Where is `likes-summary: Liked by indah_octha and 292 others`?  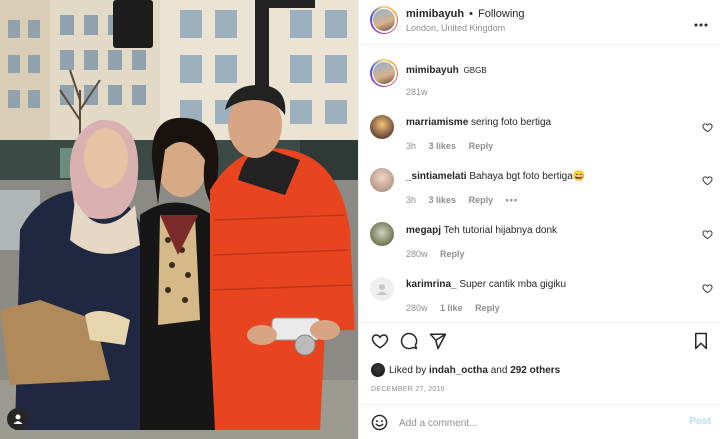 likes-summary: Liked by indah_octha and 292 others is located at coordinates (465, 370).